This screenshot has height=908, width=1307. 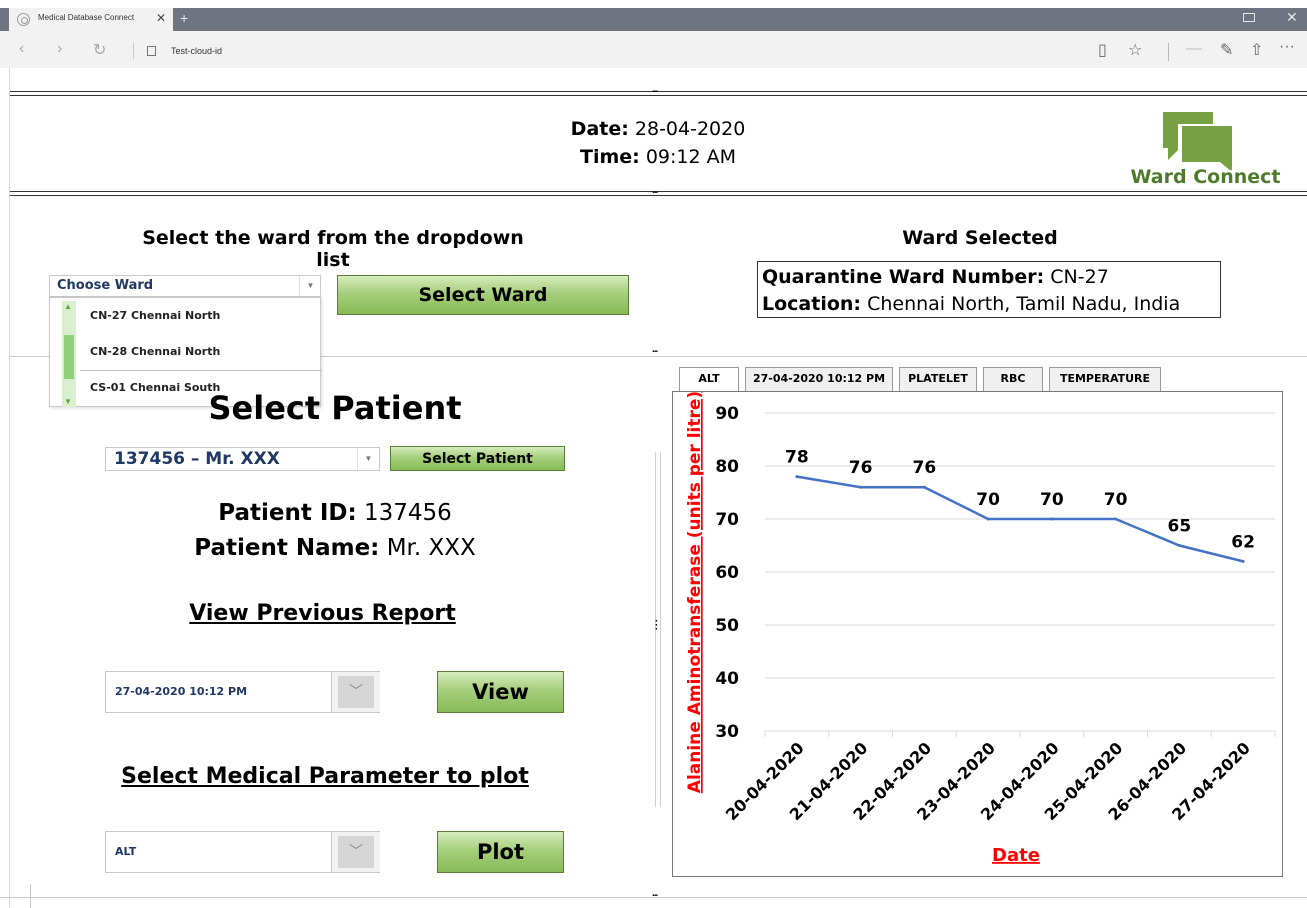 What do you see at coordinates (1079, 277) in the screenshot?
I see `ward-number-value: CN-27` at bounding box center [1079, 277].